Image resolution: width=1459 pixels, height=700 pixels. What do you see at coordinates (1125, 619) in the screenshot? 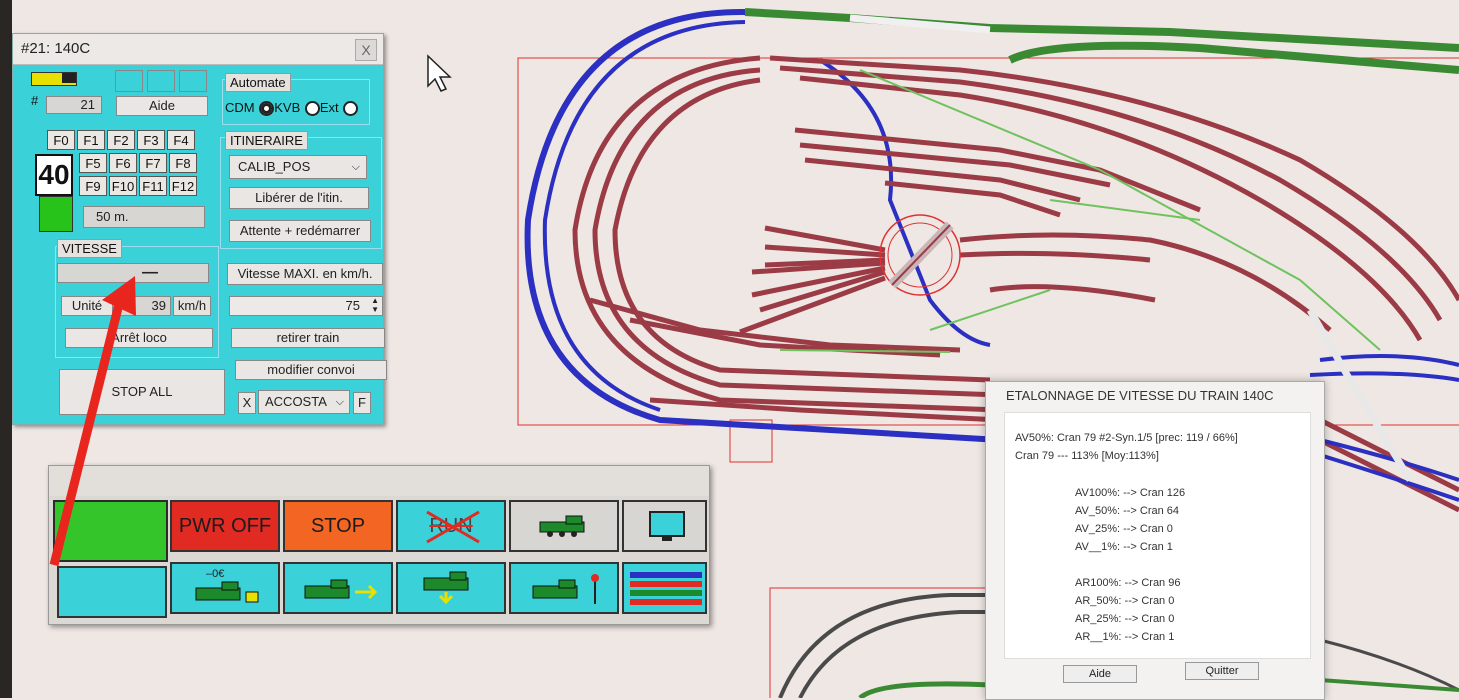
I see `ar-line: AR_25%: --> Cran 0` at bounding box center [1125, 619].